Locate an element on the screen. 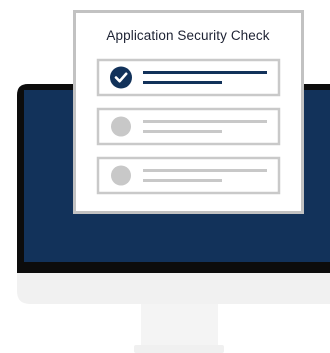 This screenshot has height=353, width=330. card-title: Application Security Check is located at coordinates (188, 35).